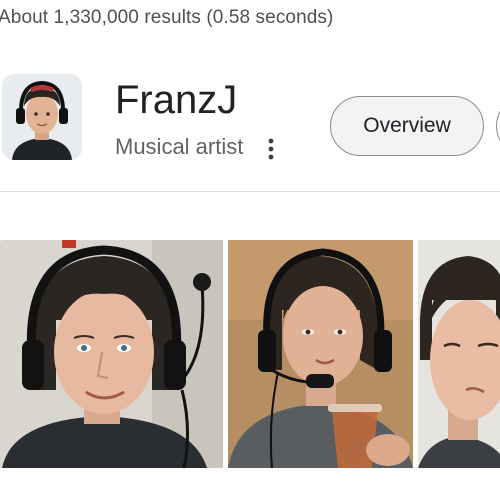  I want to click on tab-next-partial, so click(498, 126).